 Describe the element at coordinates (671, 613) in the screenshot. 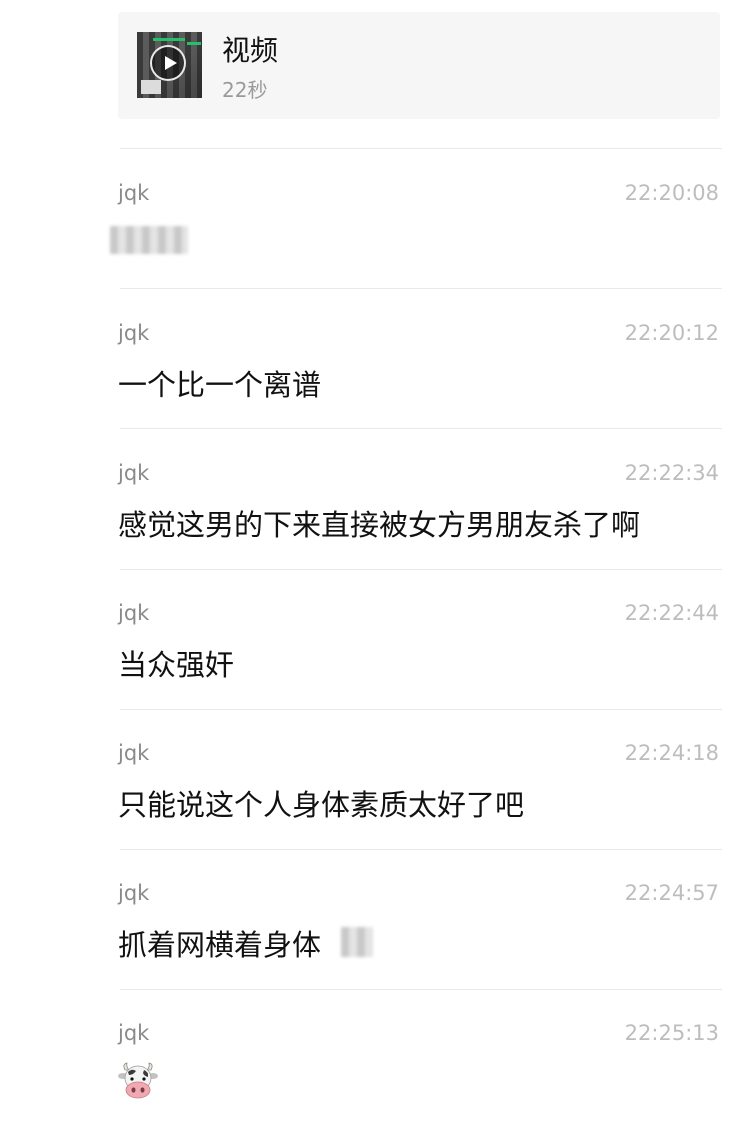

I see `message-time: 22:22:44` at that location.